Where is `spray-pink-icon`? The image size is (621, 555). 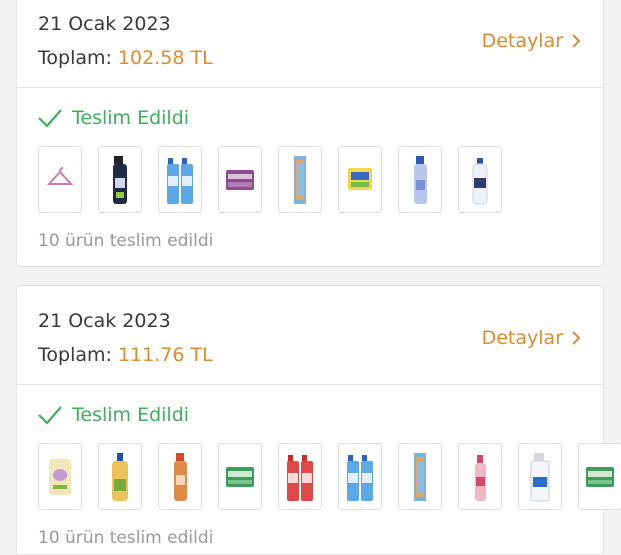 spray-pink-icon is located at coordinates (480, 477).